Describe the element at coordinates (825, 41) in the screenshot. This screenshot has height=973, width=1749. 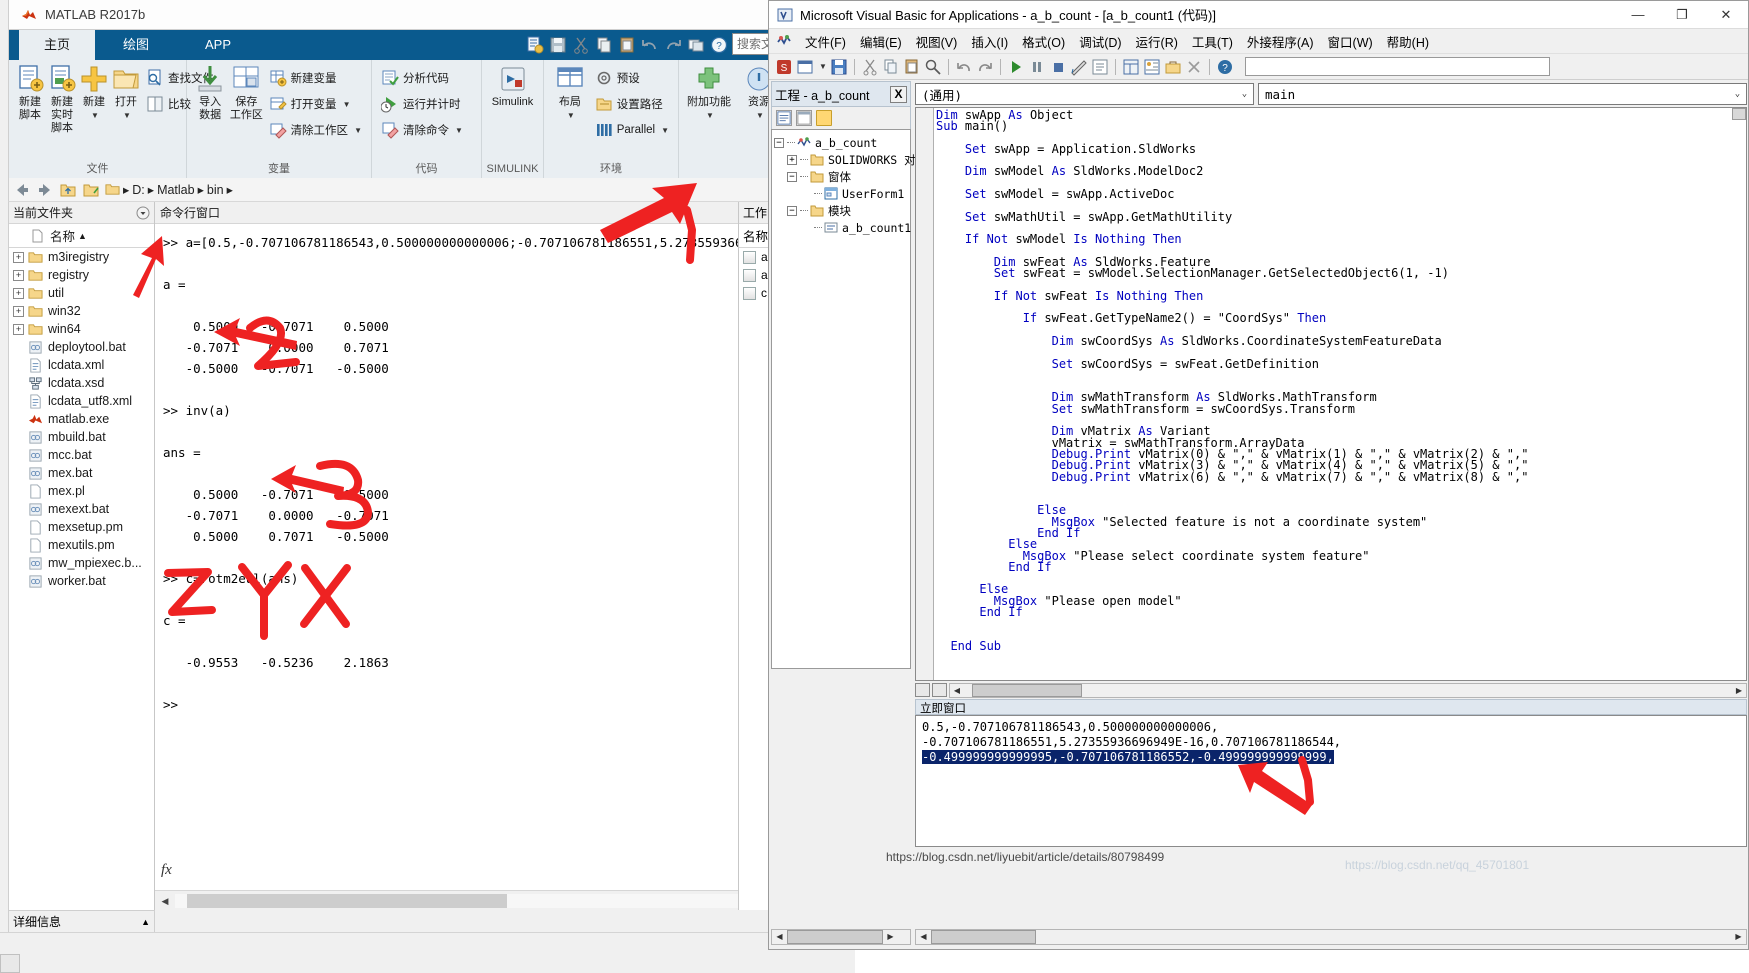
I see `vba-menu-item: 文件(F)` at that location.